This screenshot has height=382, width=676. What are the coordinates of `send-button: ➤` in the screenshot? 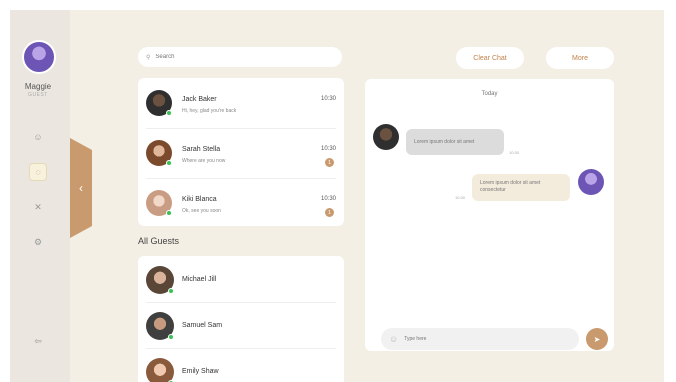 It's located at (597, 339).